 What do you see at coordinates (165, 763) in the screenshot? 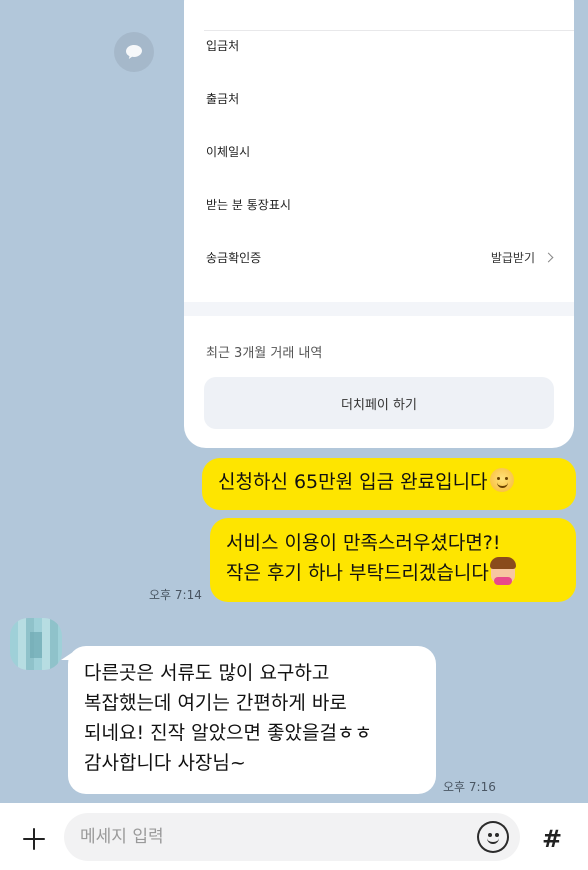
I see `message-line: 감사합니다 사장님~` at bounding box center [165, 763].